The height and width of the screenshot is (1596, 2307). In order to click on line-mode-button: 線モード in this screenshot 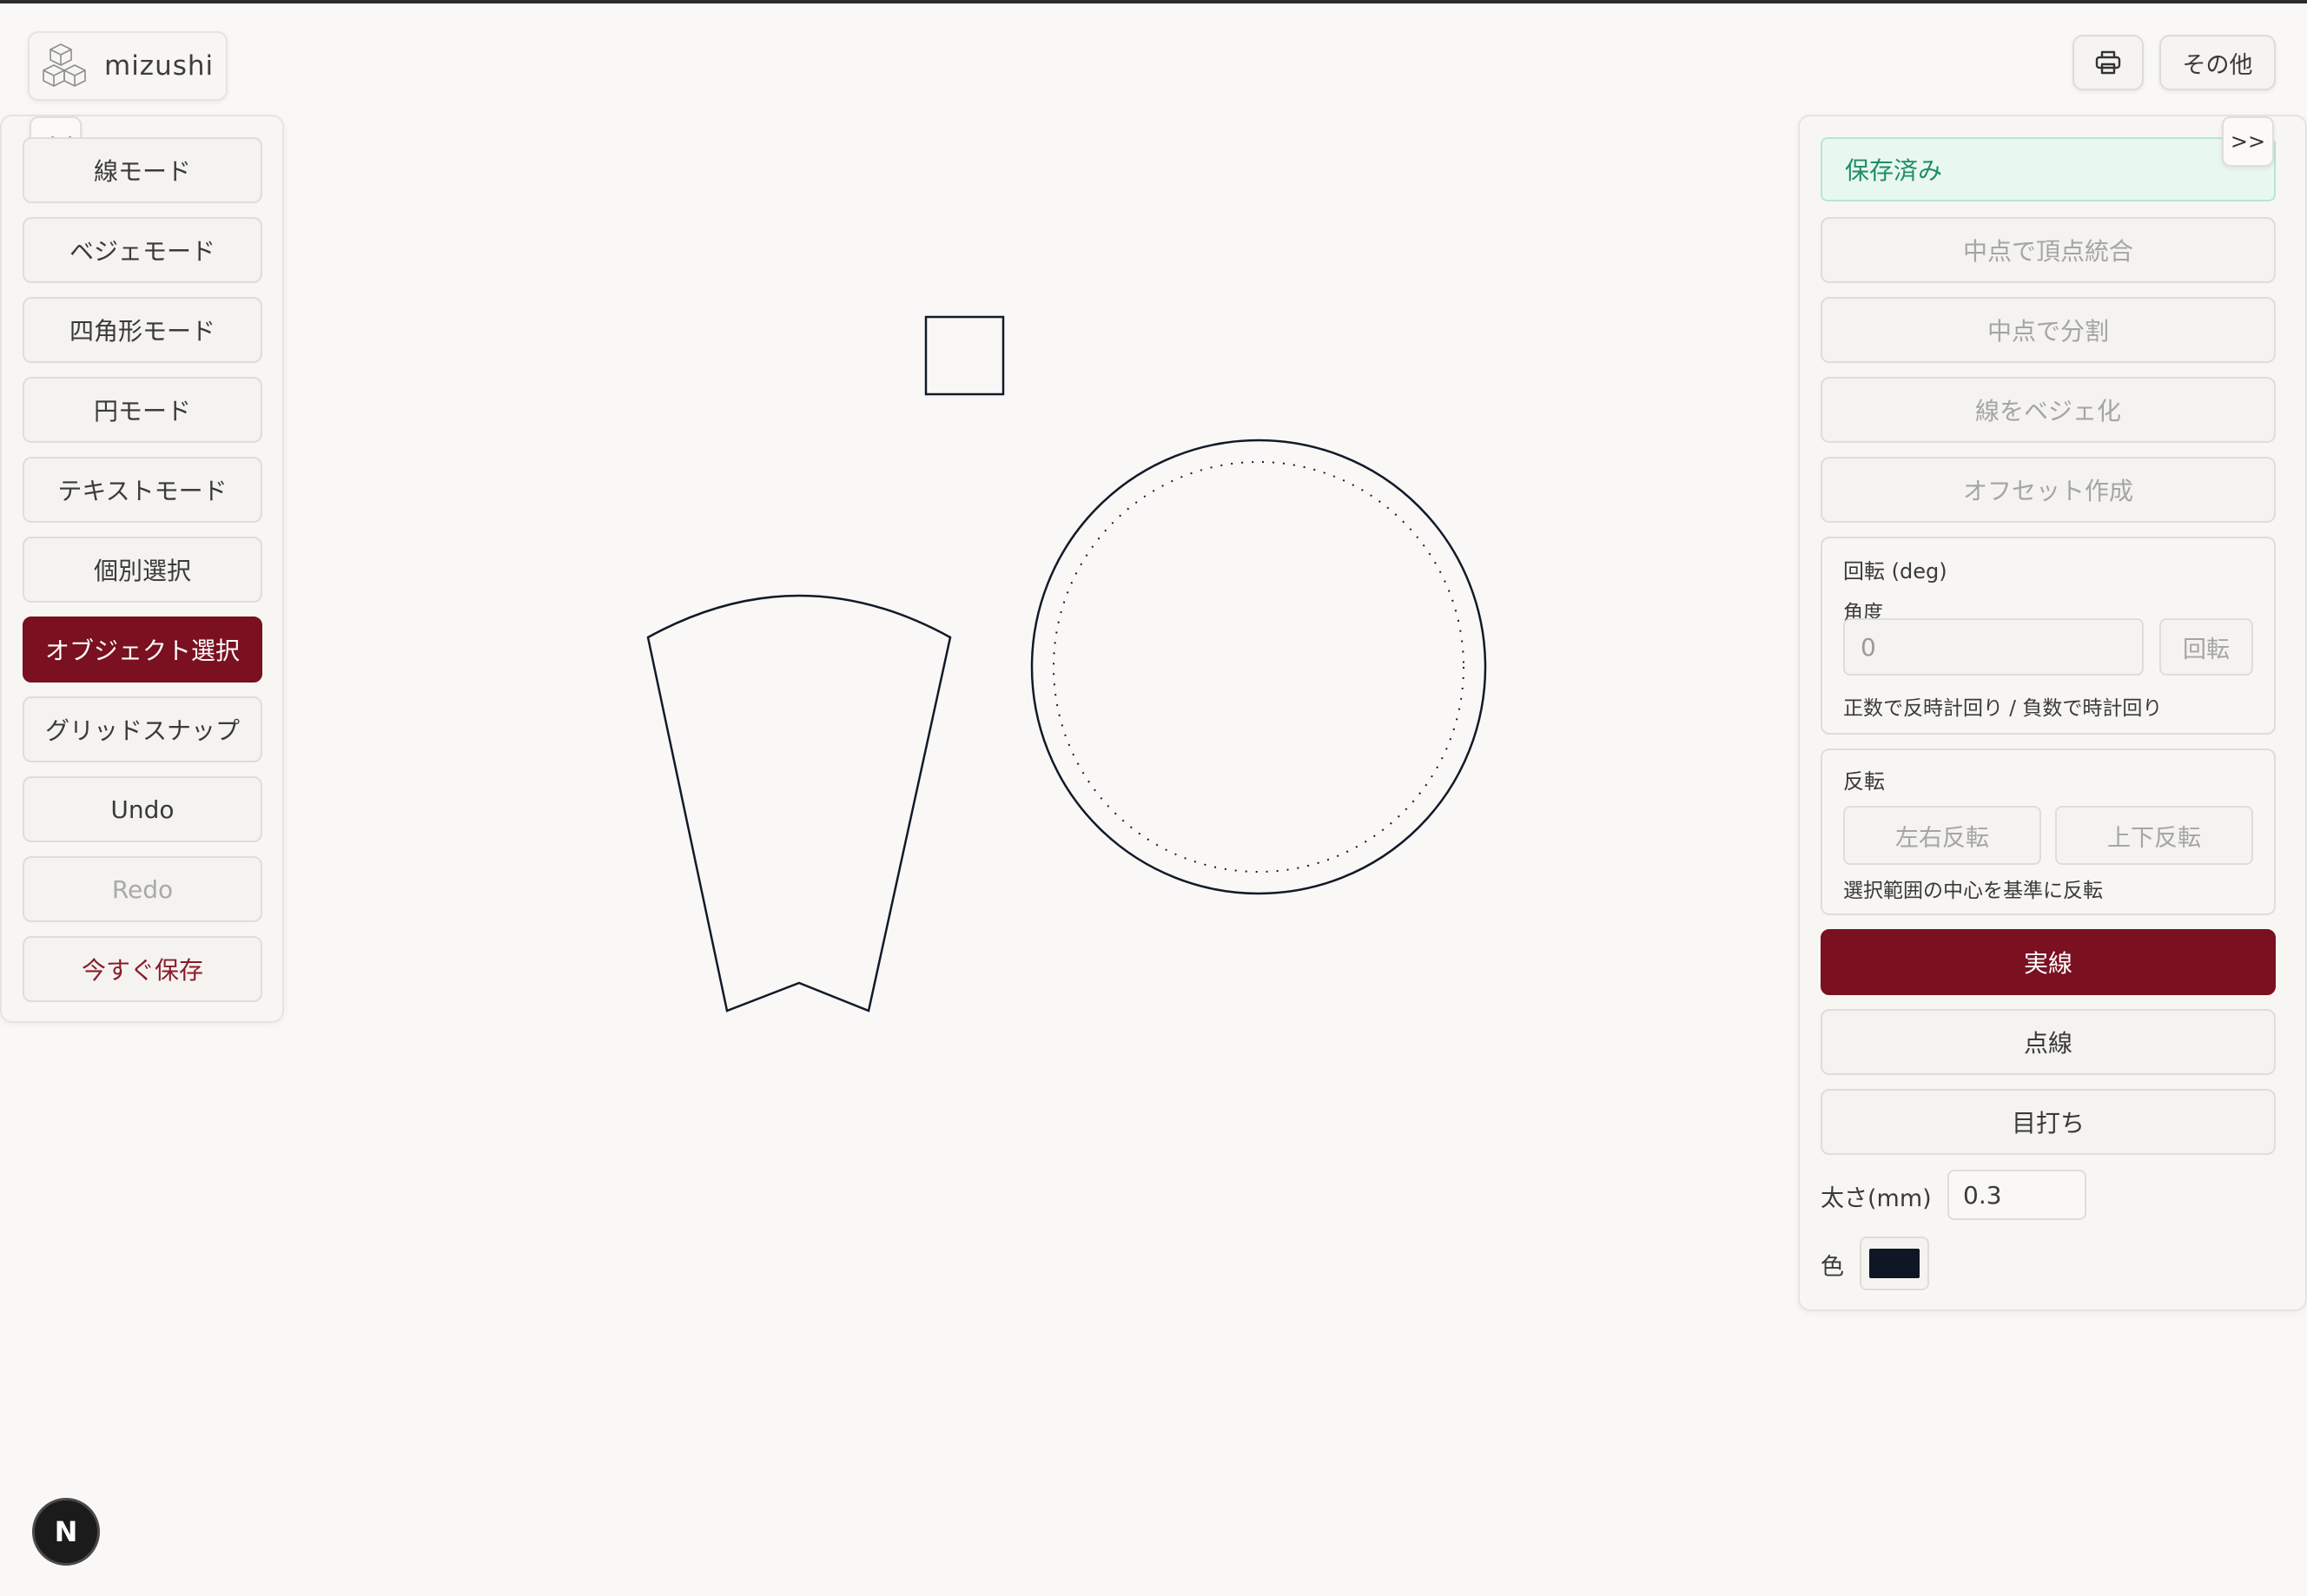, I will do `click(142, 170)`.